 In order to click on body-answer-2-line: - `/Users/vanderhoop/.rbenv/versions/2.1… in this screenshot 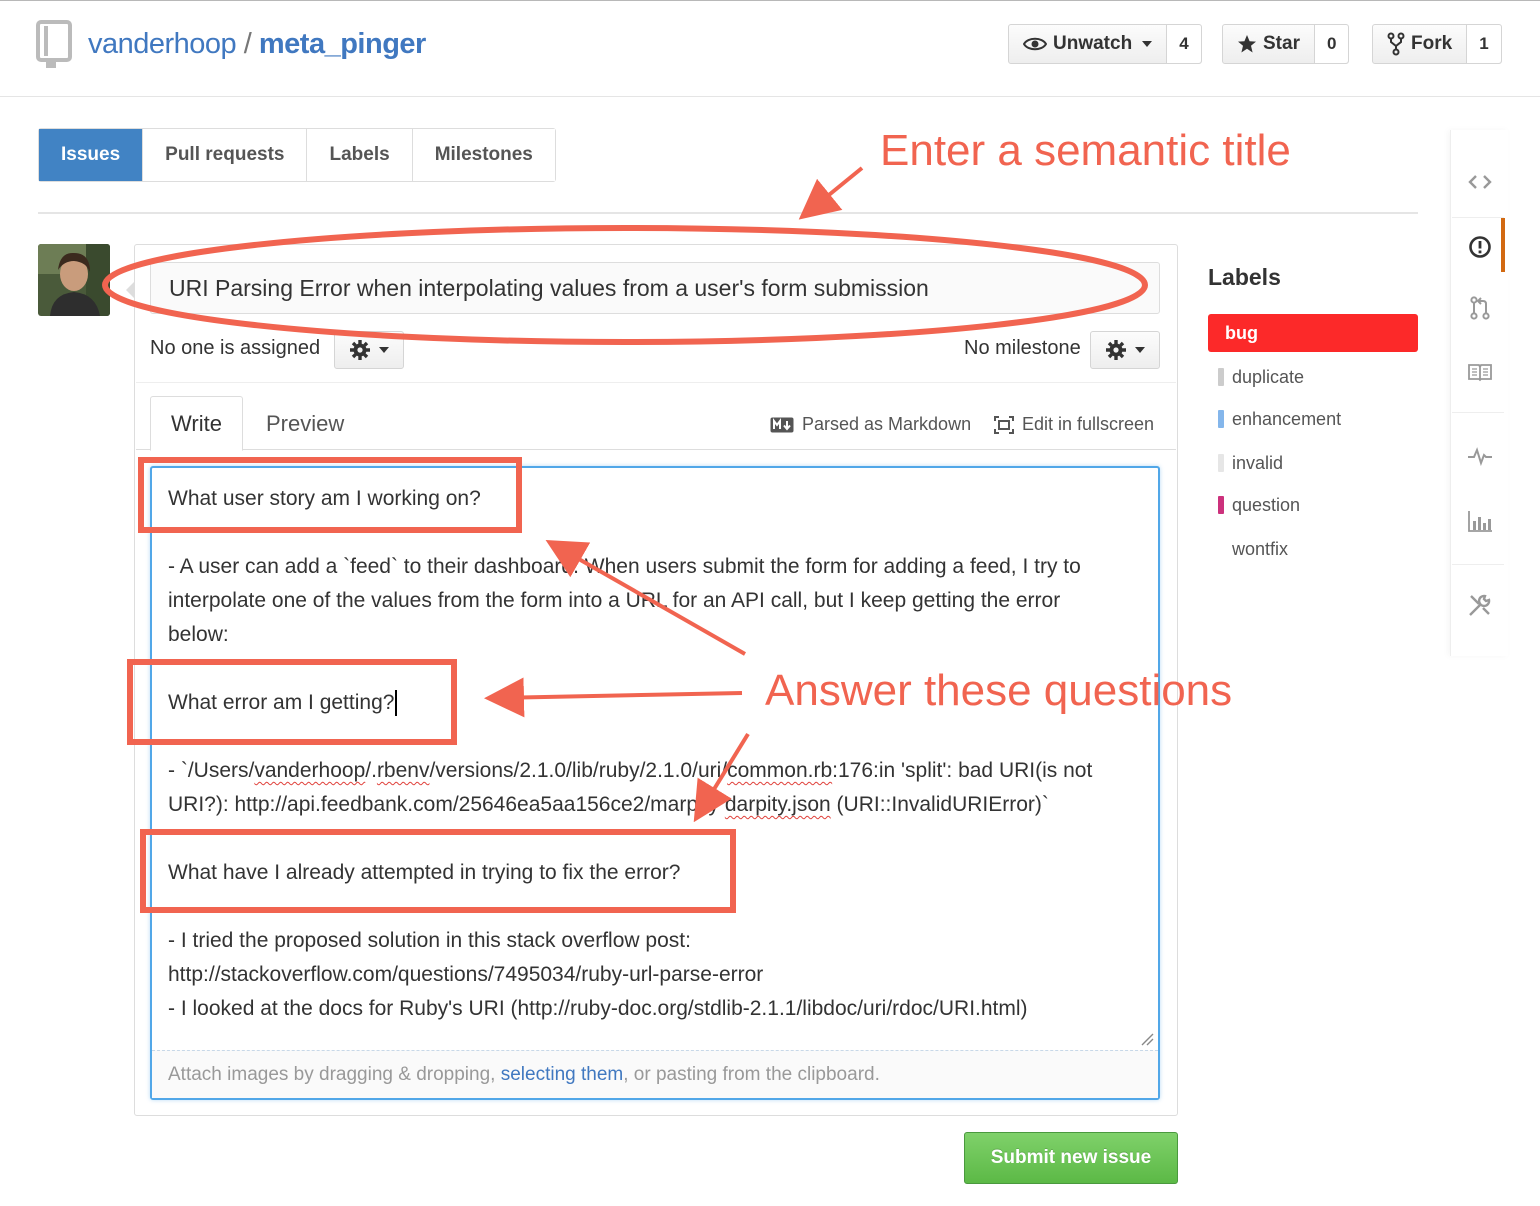, I will do `click(630, 771)`.